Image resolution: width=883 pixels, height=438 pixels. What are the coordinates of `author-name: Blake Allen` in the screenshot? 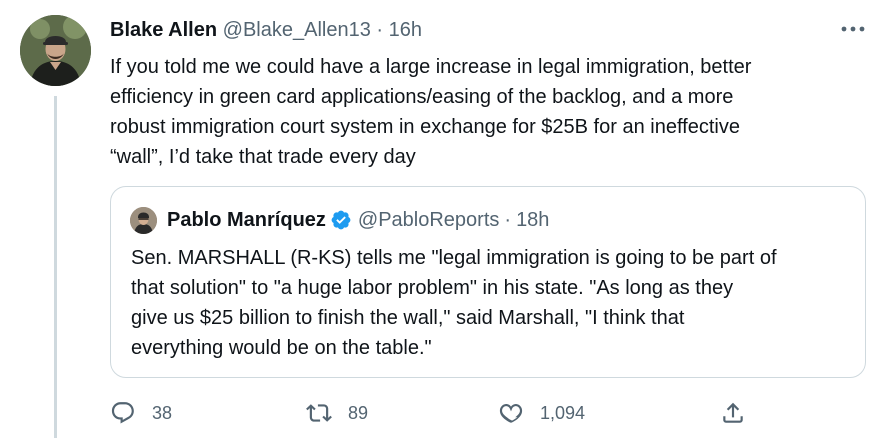 It's located at (163, 30).